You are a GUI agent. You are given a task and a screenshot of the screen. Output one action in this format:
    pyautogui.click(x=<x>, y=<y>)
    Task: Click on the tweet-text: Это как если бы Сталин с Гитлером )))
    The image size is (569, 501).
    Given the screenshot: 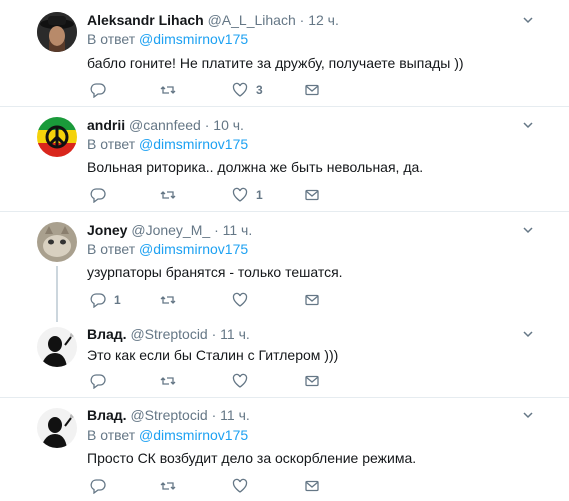 What is the action you would take?
    pyautogui.click(x=213, y=355)
    